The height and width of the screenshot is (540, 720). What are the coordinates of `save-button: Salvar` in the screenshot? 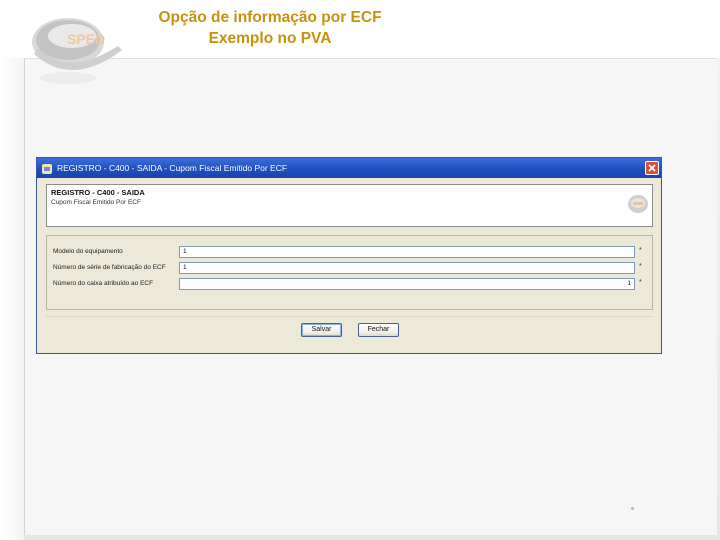 It's located at (321, 330).